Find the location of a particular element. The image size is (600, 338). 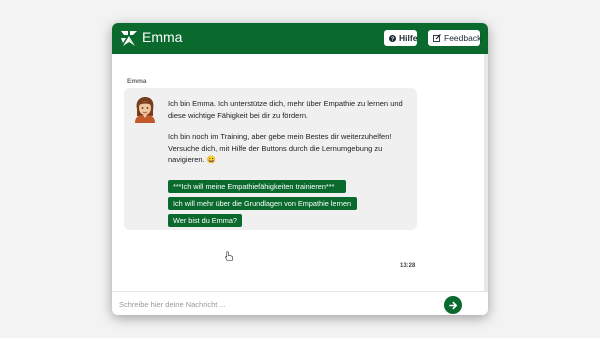

avatar is located at coordinates (145, 110).